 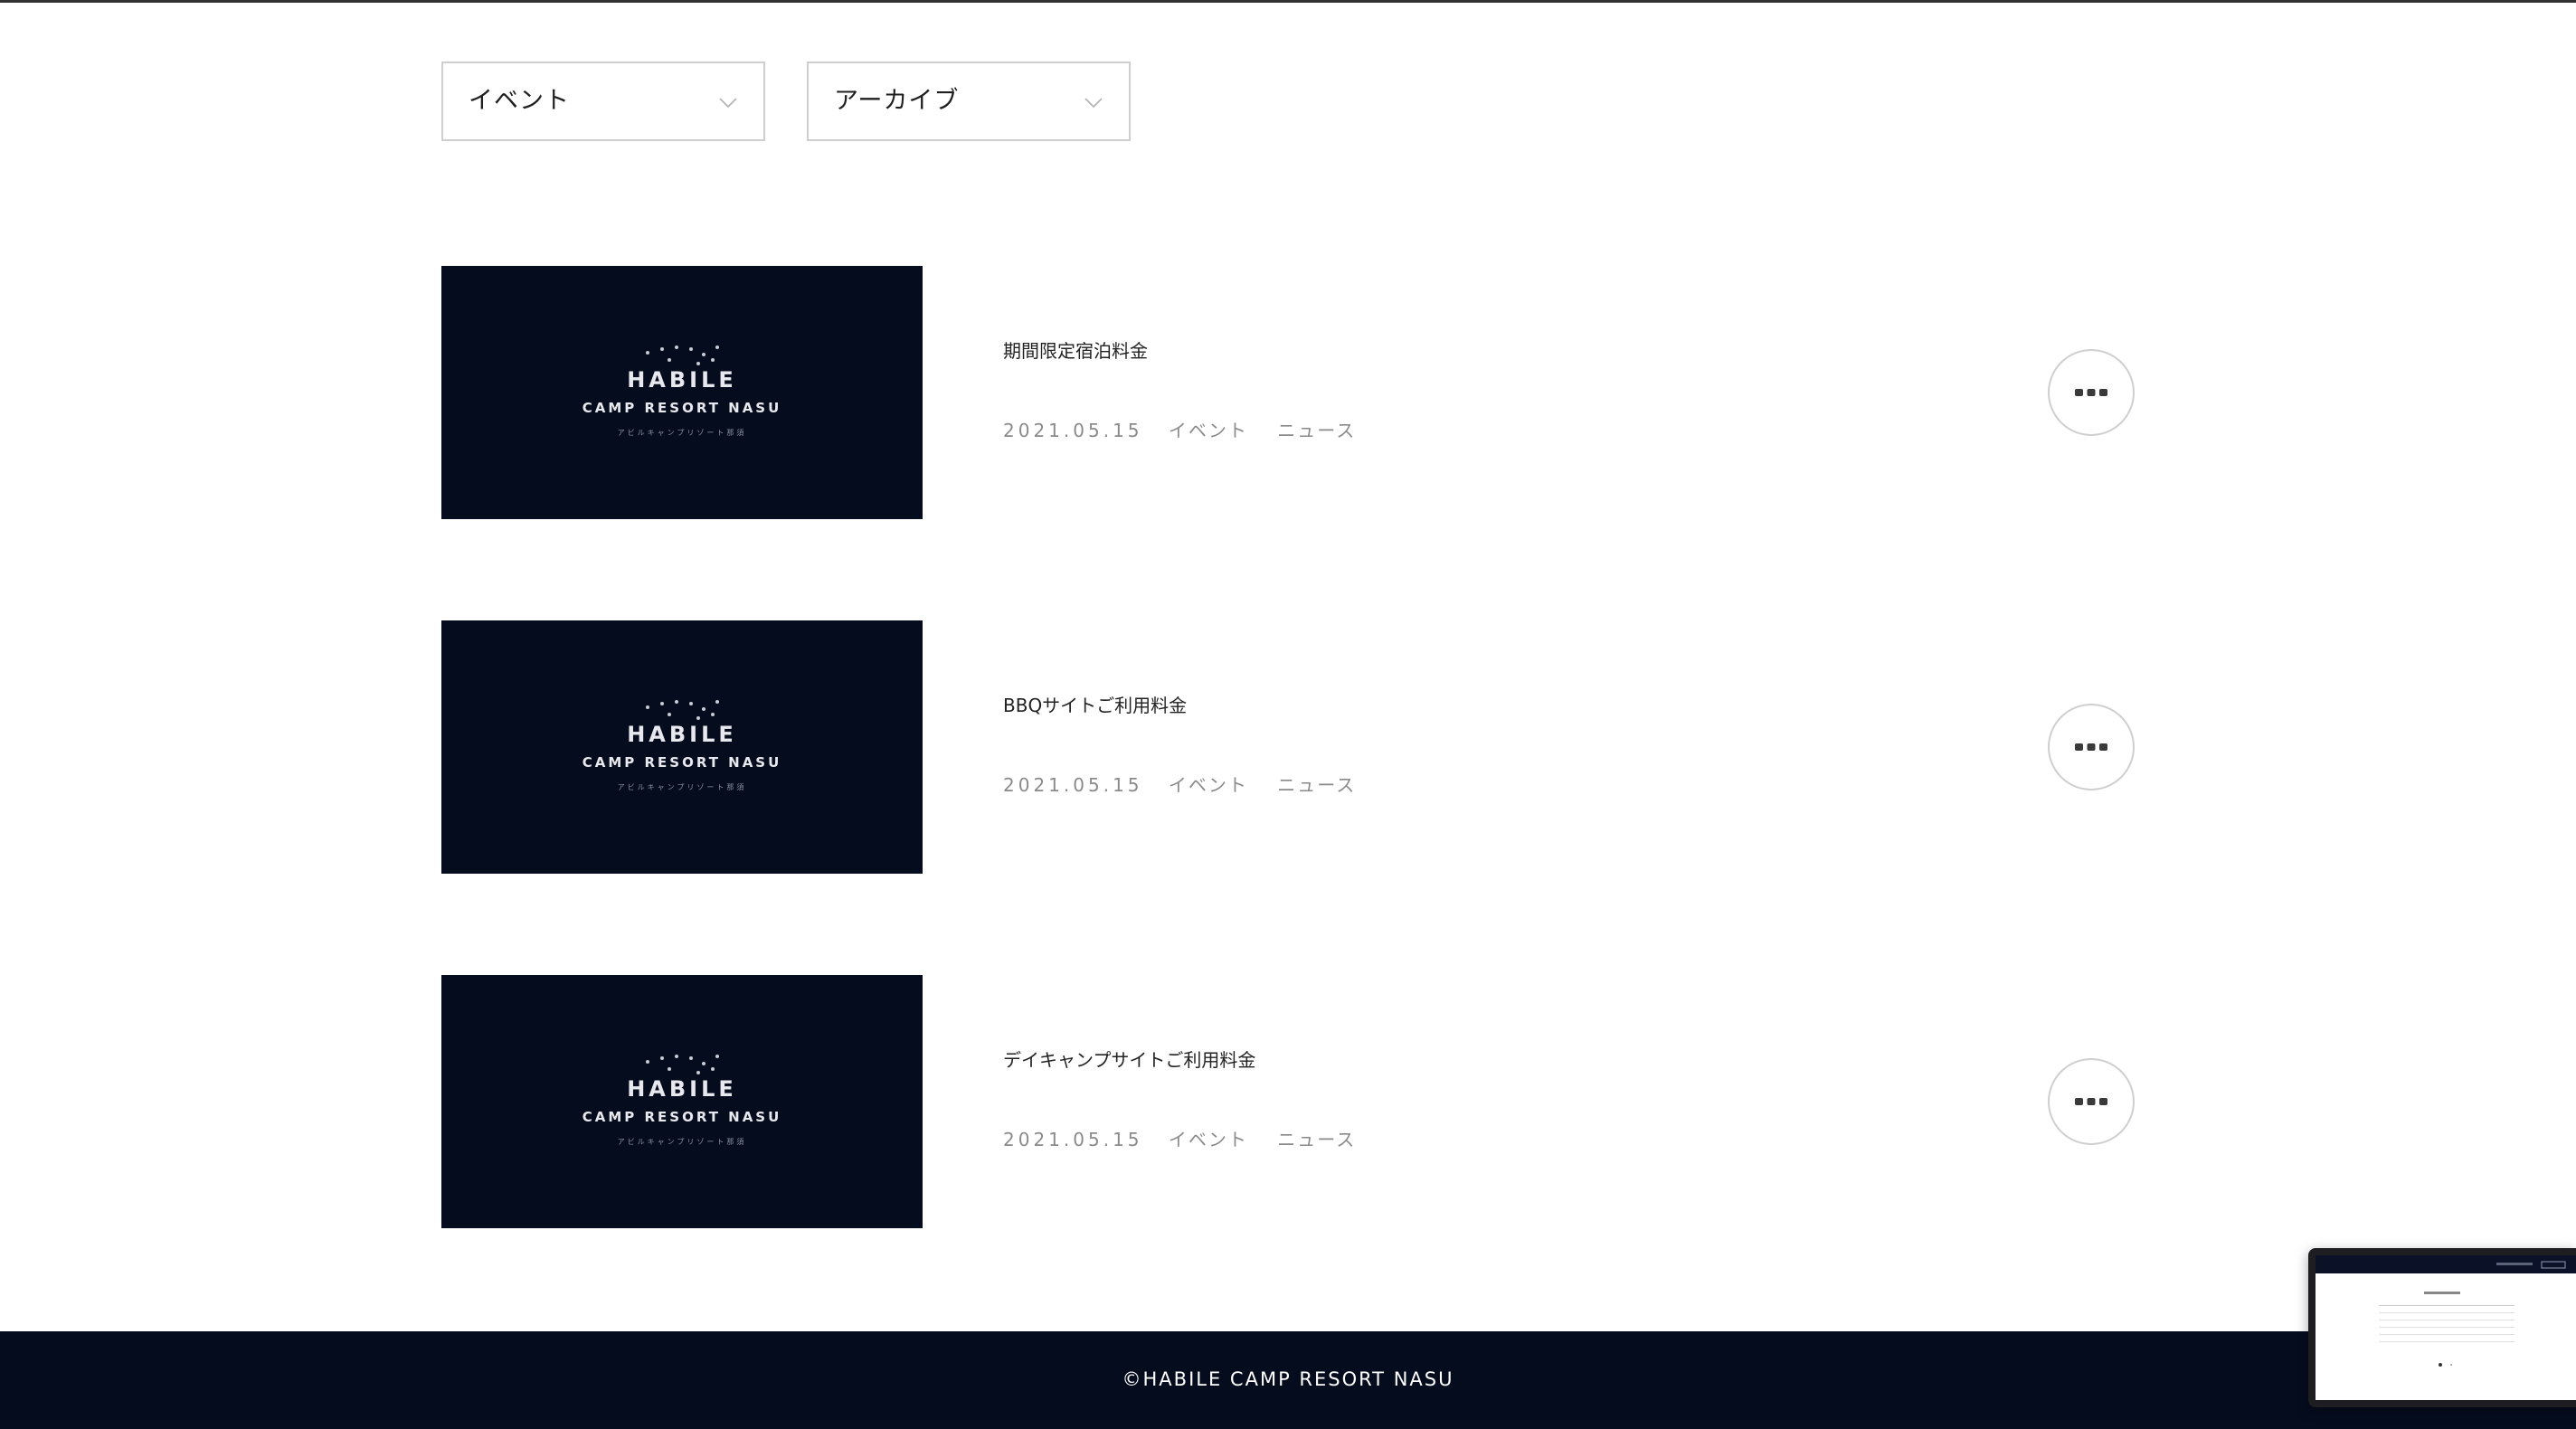 I want to click on archive-filter-select: アーカイブ, so click(x=969, y=102).